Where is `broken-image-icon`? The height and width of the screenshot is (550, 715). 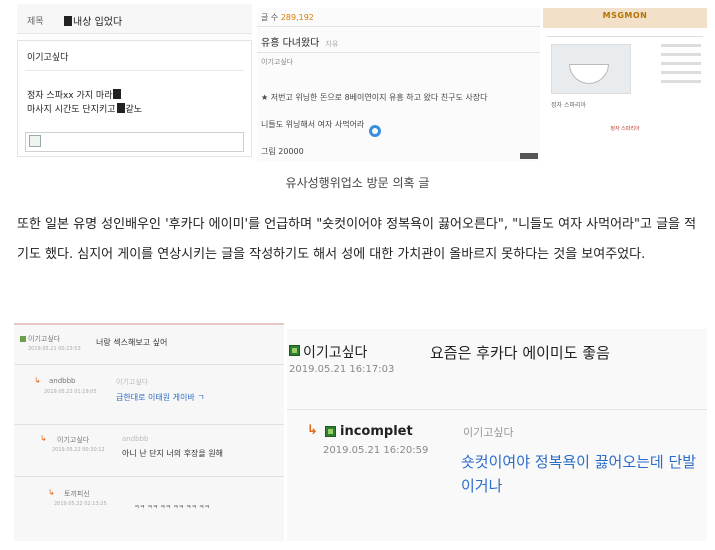
broken-image-icon is located at coordinates (35, 141).